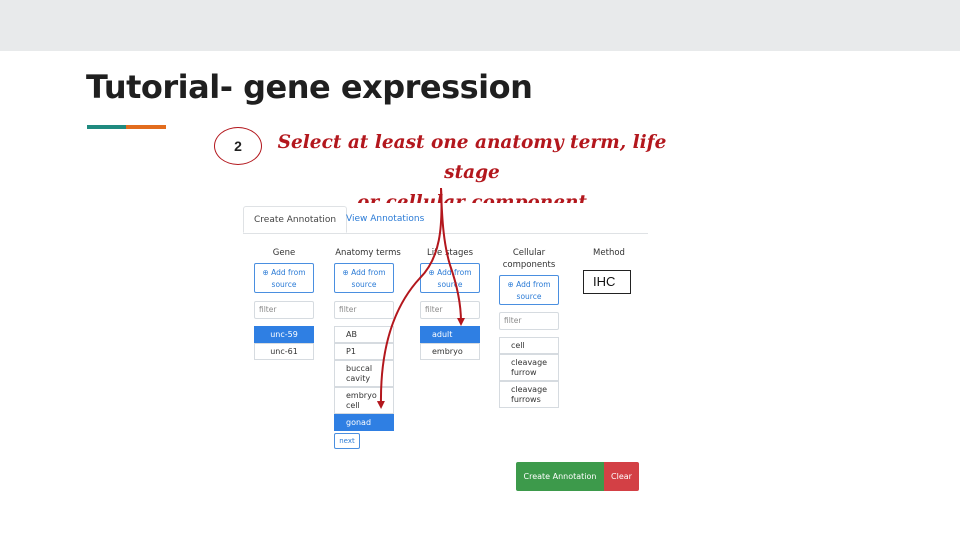 This screenshot has width=960, height=540. I want to click on gene-item-unc-61: unc-61, so click(284, 351).